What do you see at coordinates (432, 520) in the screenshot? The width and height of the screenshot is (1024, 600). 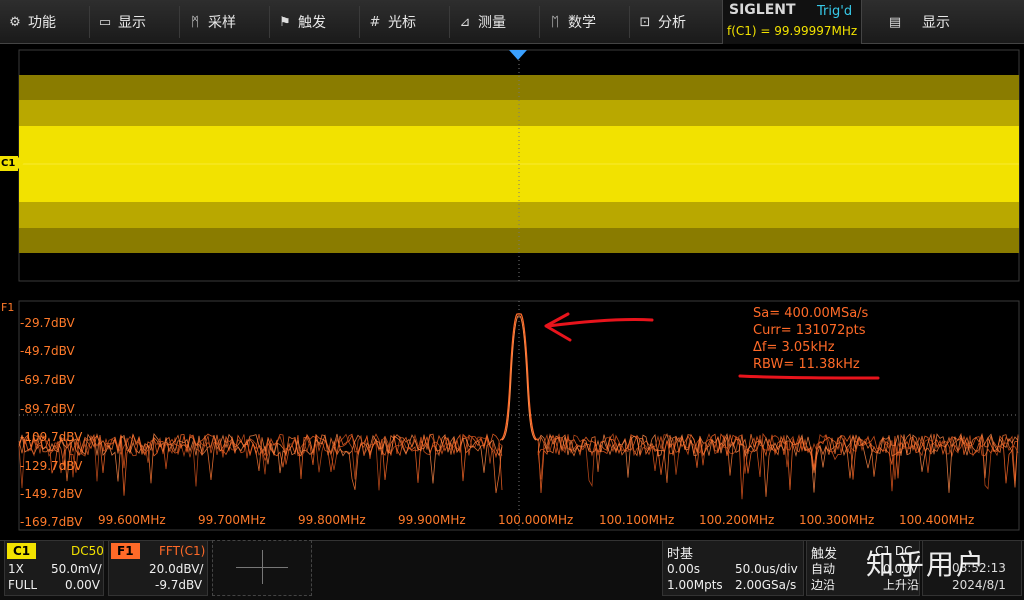 I see `freq-tick-label: 99.900MHz` at bounding box center [432, 520].